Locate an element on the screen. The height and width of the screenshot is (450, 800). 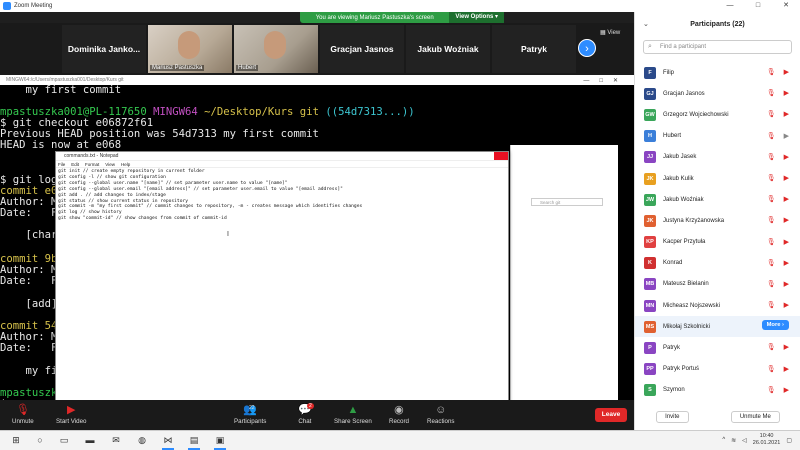
video-tile: Patryk is located at coordinates (534, 49).